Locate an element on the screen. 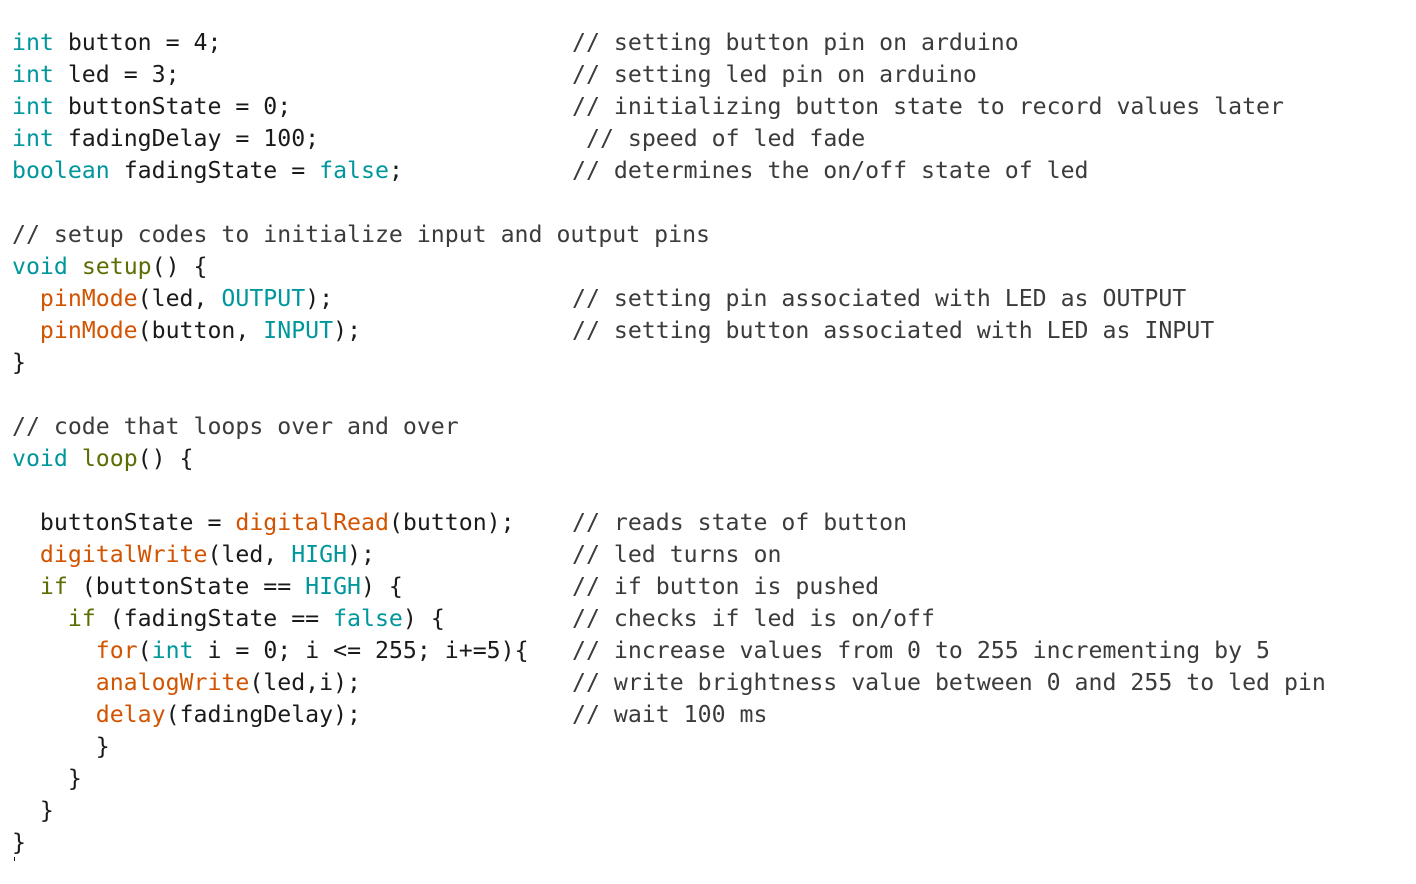 The width and height of the screenshot is (1416, 884). inline-comment: // setting led pin on arduino is located at coordinates (774, 74).